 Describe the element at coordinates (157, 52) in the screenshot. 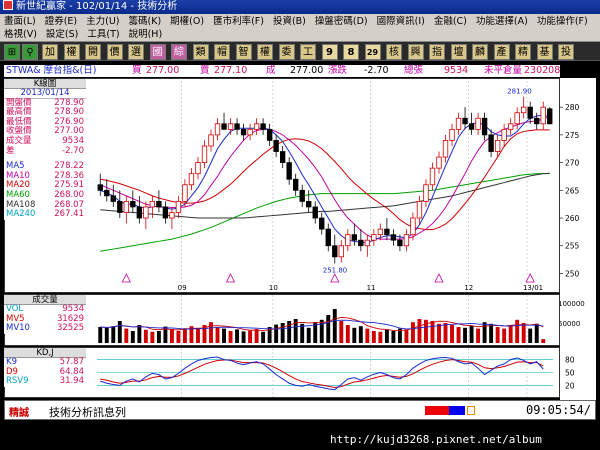

I see `toolbar-button: 國` at that location.